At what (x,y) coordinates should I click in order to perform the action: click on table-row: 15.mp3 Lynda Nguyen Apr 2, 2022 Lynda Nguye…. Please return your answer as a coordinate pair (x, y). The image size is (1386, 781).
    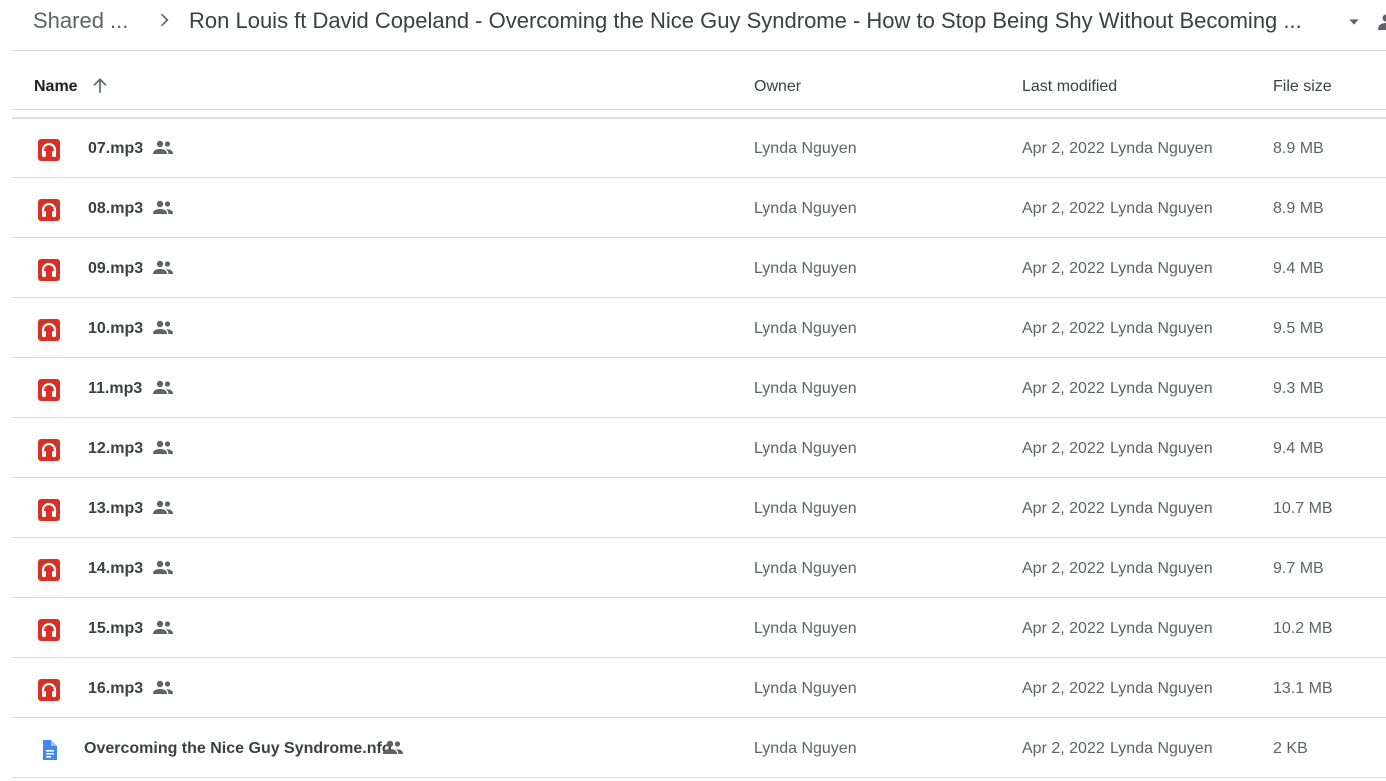
    Looking at the image, I should click on (699, 628).